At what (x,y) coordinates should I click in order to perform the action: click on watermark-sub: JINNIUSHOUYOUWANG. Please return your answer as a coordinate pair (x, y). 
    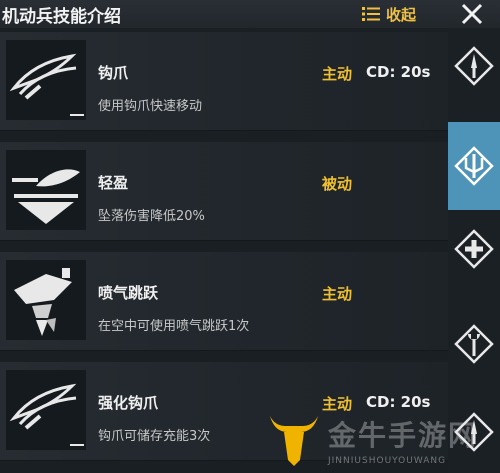
    Looking at the image, I should click on (387, 461).